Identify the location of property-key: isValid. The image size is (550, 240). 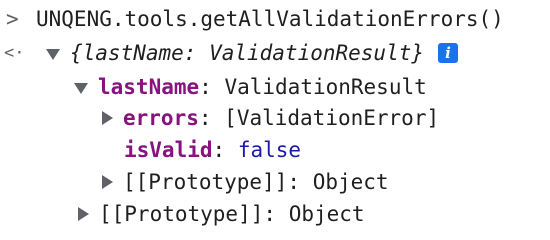
(168, 150).